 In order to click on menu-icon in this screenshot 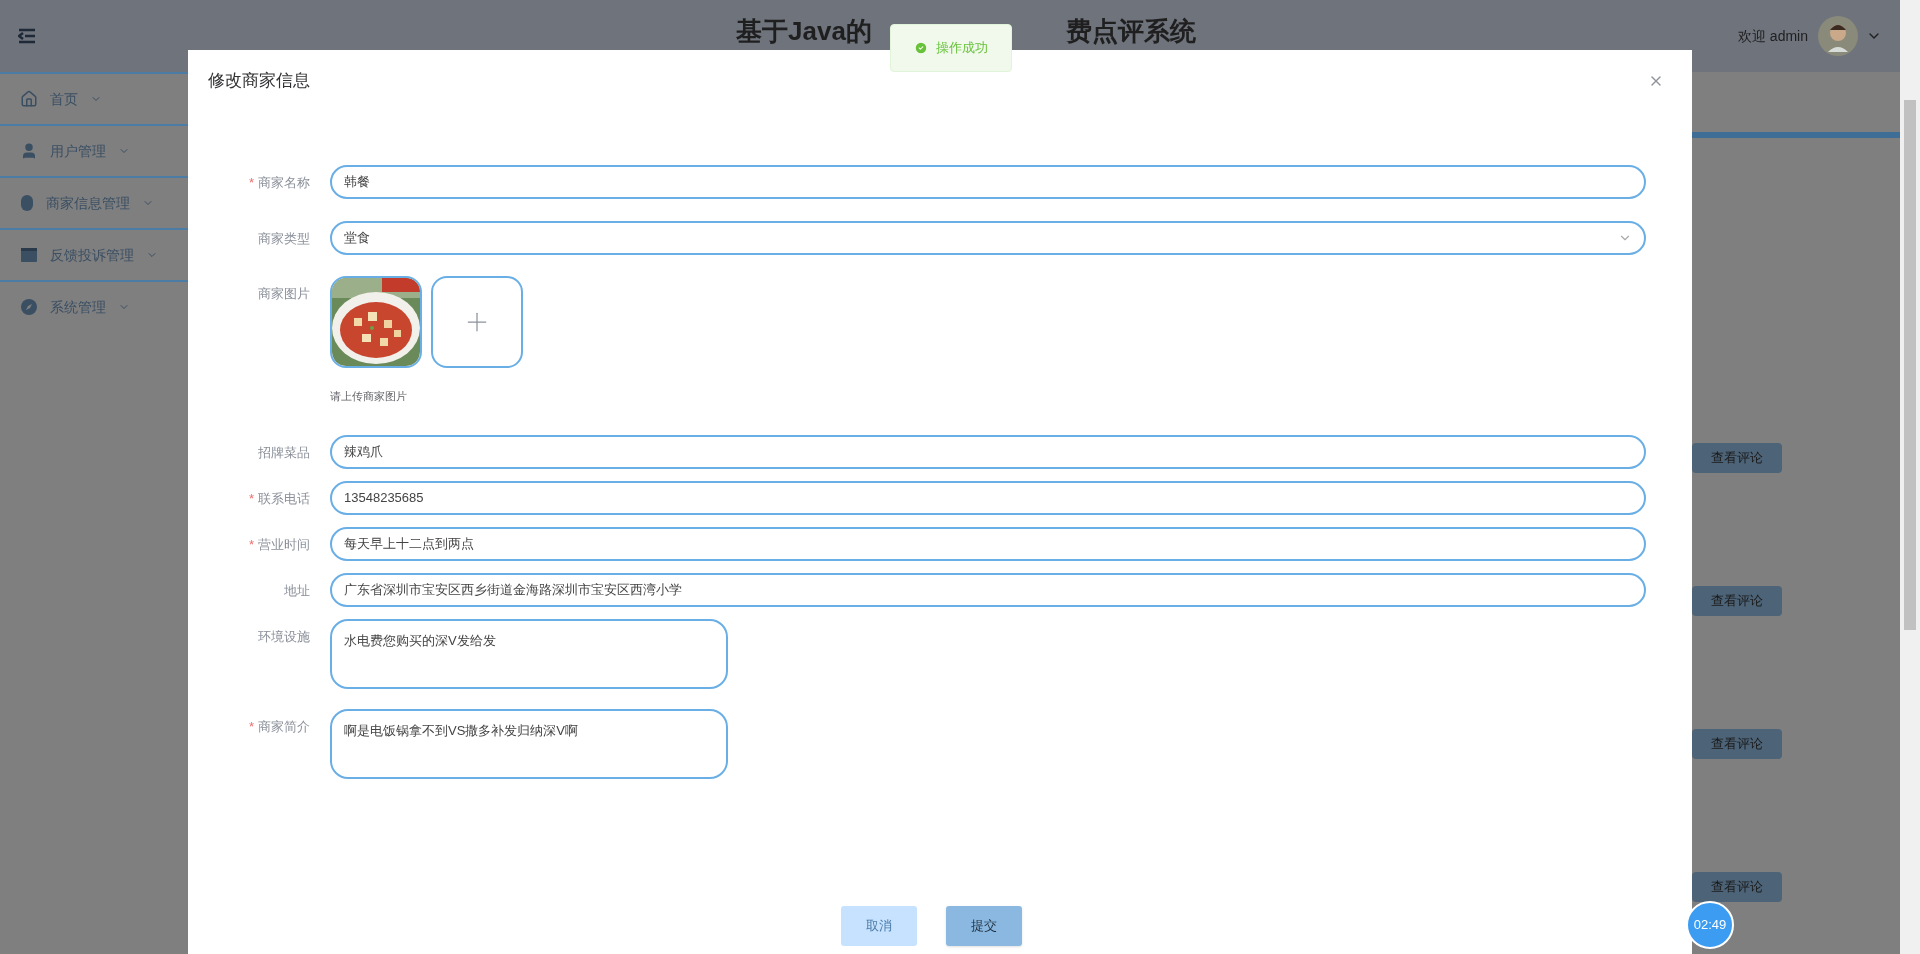, I will do `click(27, 36)`.